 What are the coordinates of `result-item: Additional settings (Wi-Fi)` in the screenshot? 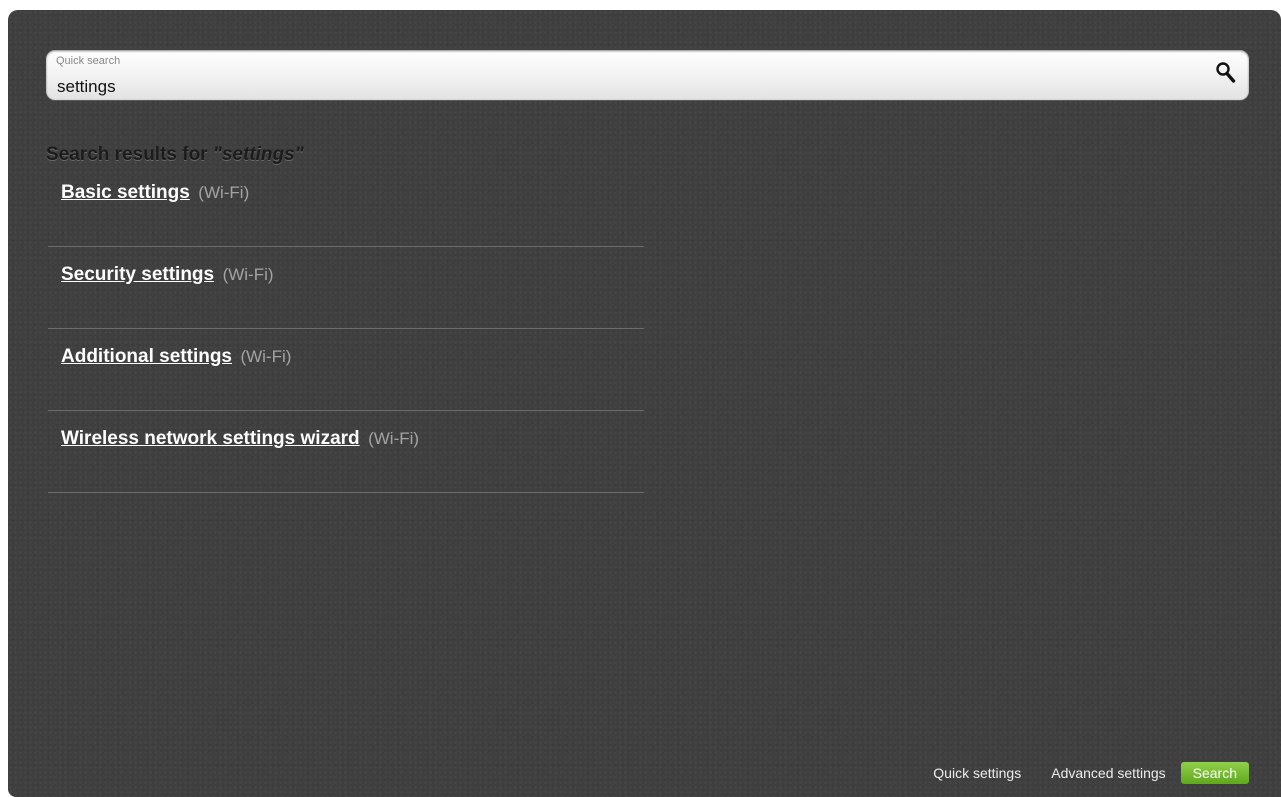 It's located at (346, 370).